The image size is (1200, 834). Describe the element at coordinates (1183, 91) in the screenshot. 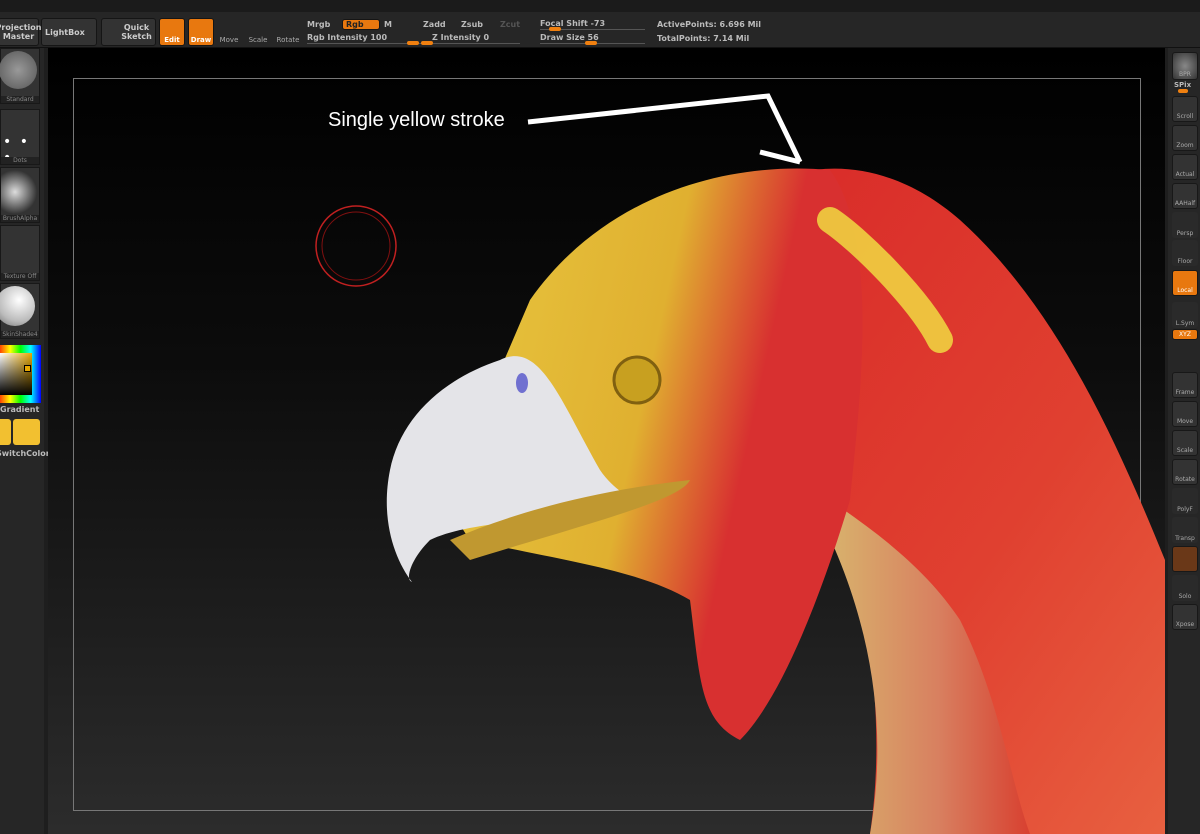

I see `spix-knob` at that location.